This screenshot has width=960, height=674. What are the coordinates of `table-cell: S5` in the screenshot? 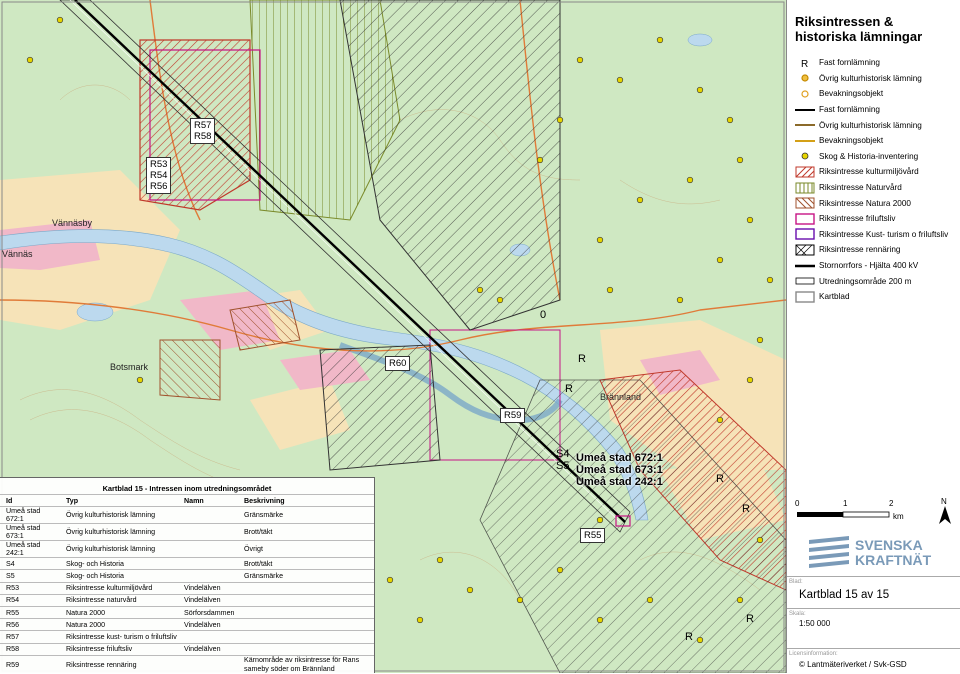 It's located at (30, 576).